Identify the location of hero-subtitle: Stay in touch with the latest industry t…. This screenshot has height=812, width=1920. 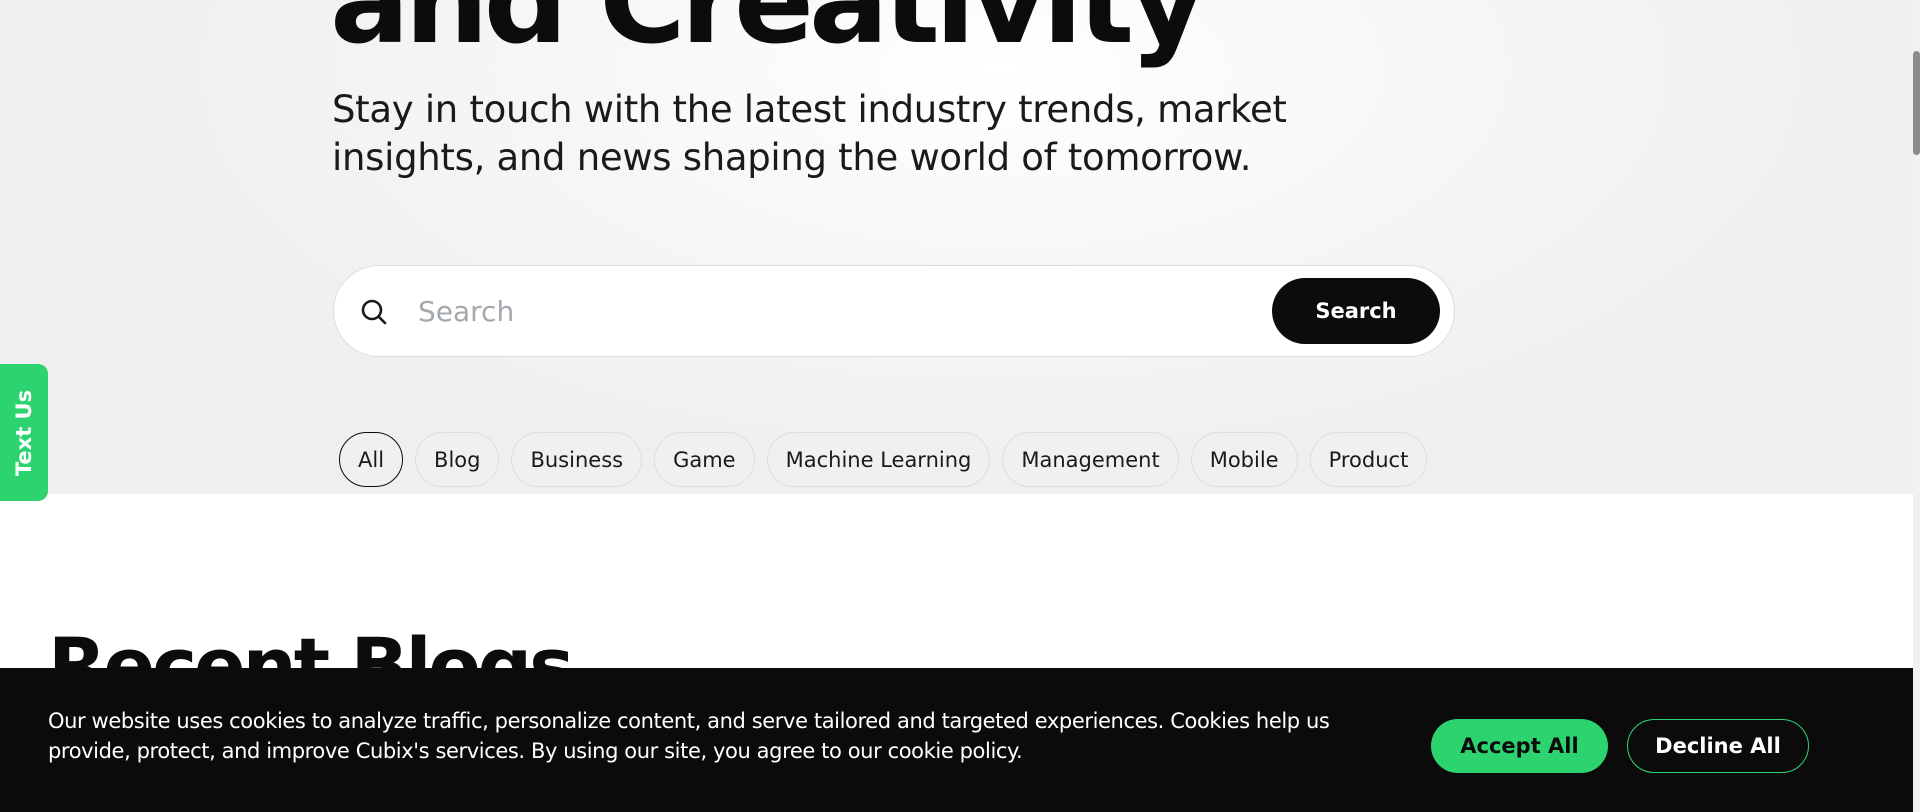
(809, 133).